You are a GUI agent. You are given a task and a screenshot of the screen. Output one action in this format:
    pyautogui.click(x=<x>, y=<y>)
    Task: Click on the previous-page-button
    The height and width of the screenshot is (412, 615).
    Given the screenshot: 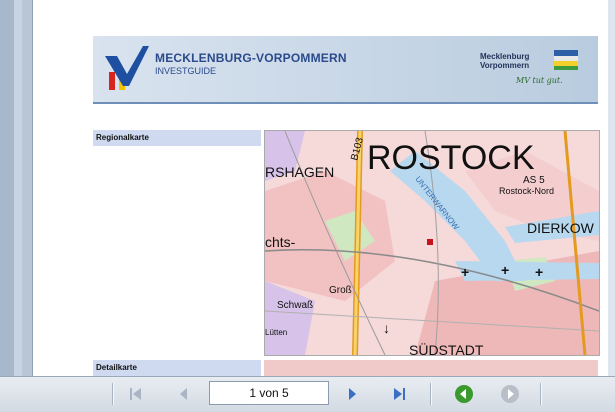 What is the action you would take?
    pyautogui.click(x=184, y=394)
    